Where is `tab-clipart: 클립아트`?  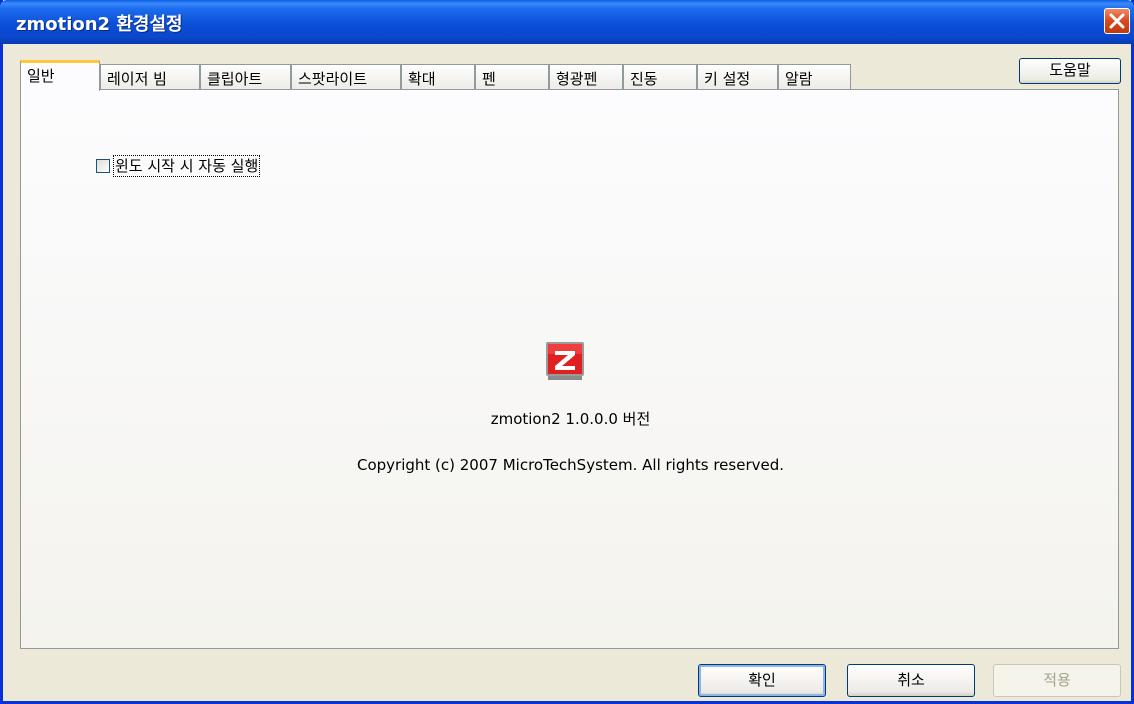 tab-clipart: 클립아트 is located at coordinates (245, 77).